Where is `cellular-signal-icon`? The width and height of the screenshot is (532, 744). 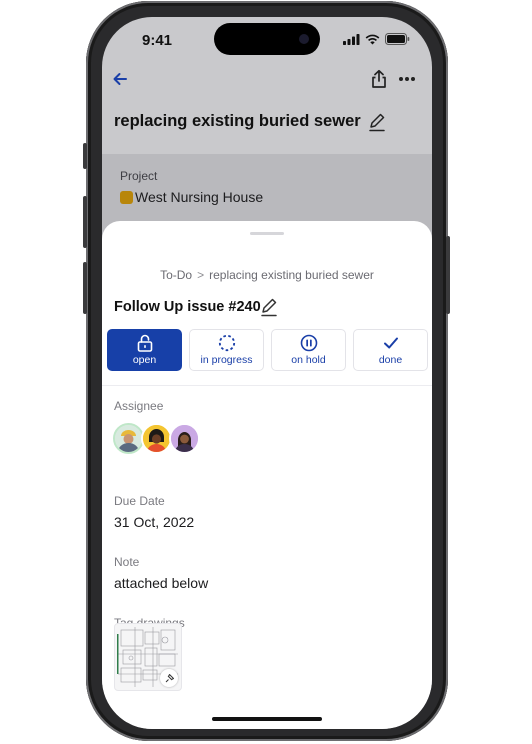 cellular-signal-icon is located at coordinates (351, 39).